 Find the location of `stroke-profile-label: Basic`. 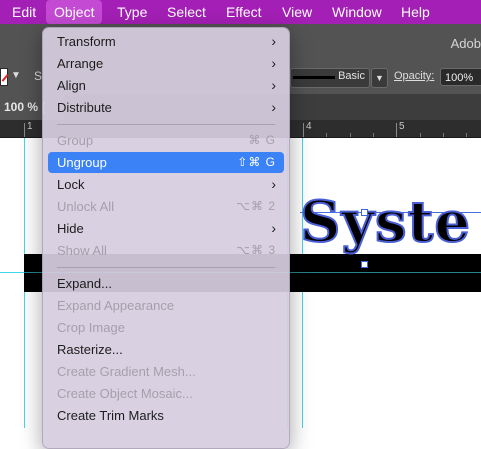

stroke-profile-label: Basic is located at coordinates (351, 76).